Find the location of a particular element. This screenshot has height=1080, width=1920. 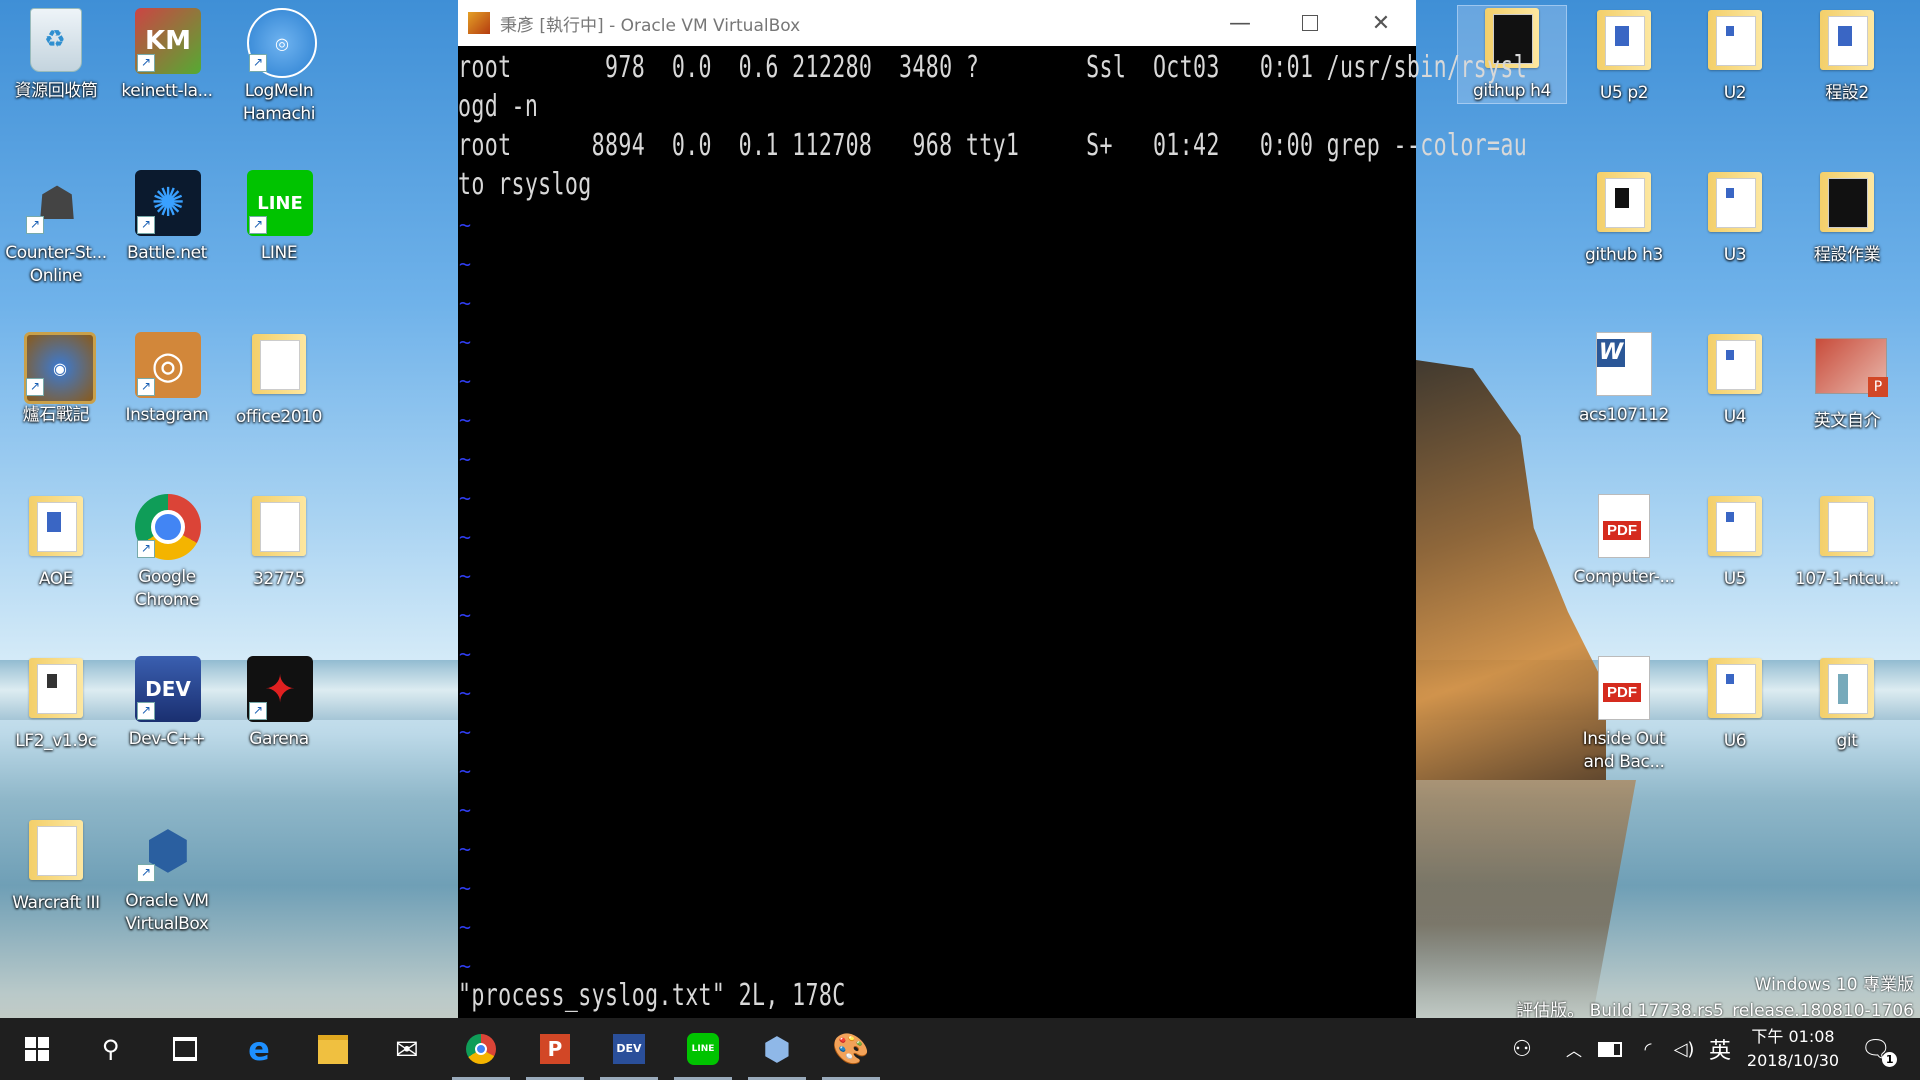

desktop-icon-battlenet: ✺ ↗ Battle.net is located at coordinates (167, 217).